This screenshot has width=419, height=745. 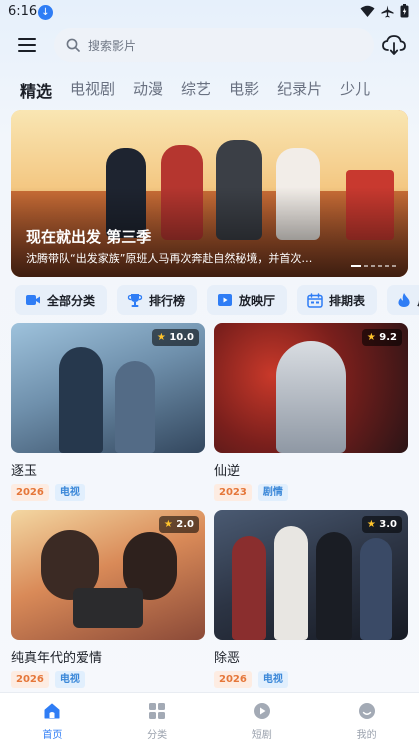 I want to click on video-title: 除恶, so click(x=311, y=656).